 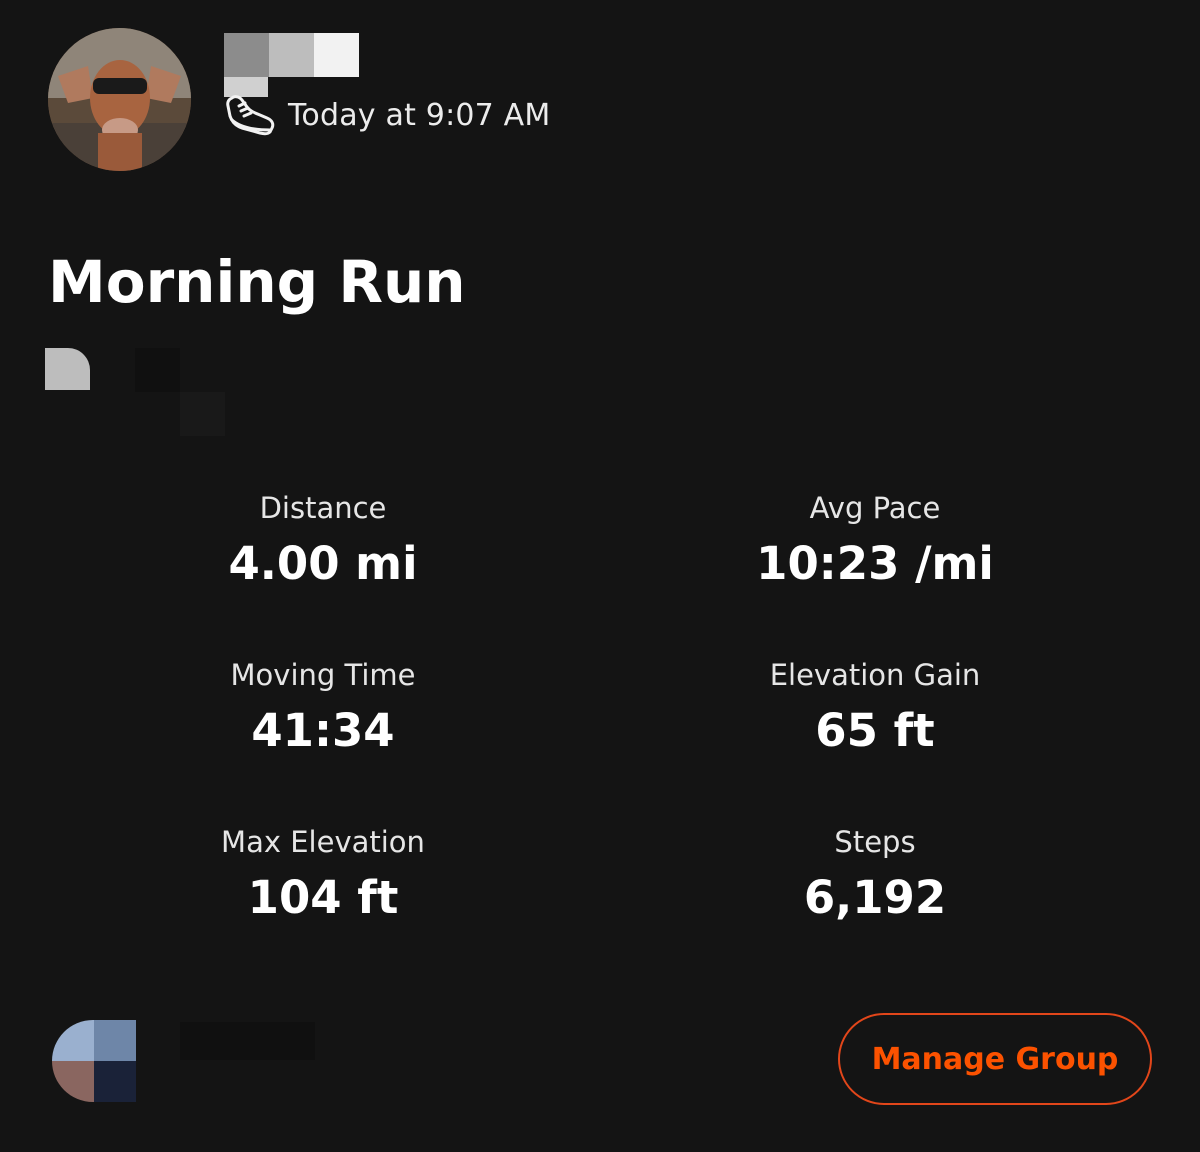 What do you see at coordinates (257, 282) in the screenshot?
I see `activity-title: Morning Run` at bounding box center [257, 282].